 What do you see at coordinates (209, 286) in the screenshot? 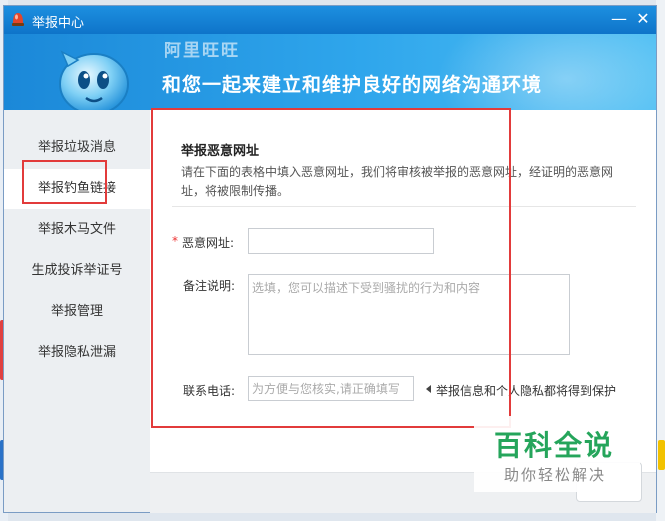
I see `note-label: 备注说明:` at bounding box center [209, 286].